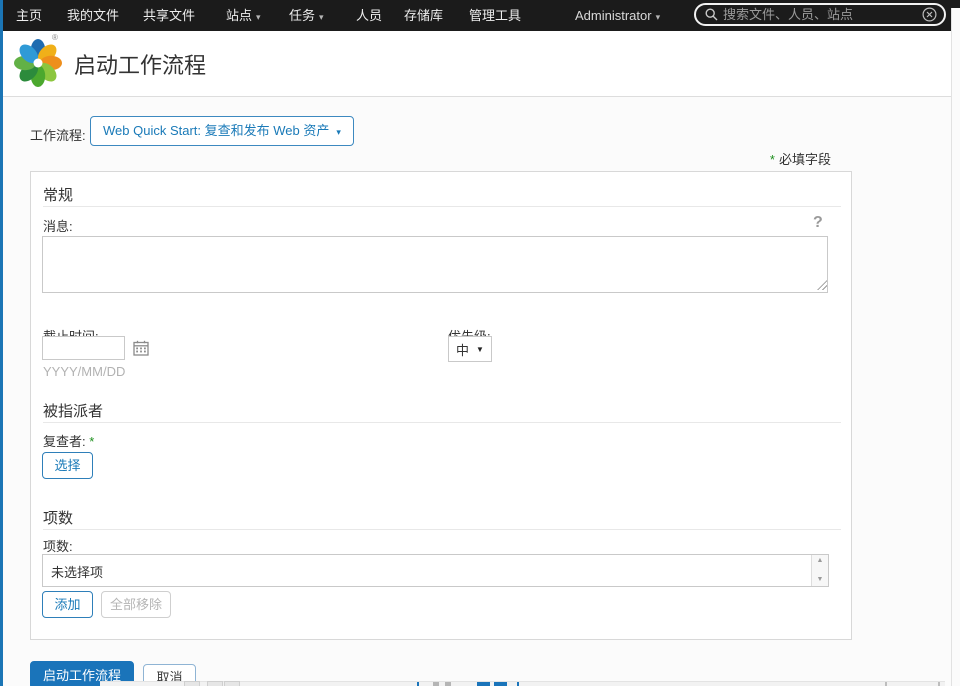  What do you see at coordinates (169, 15) in the screenshot?
I see `nav-item-shared-files: 共享文件` at bounding box center [169, 15].